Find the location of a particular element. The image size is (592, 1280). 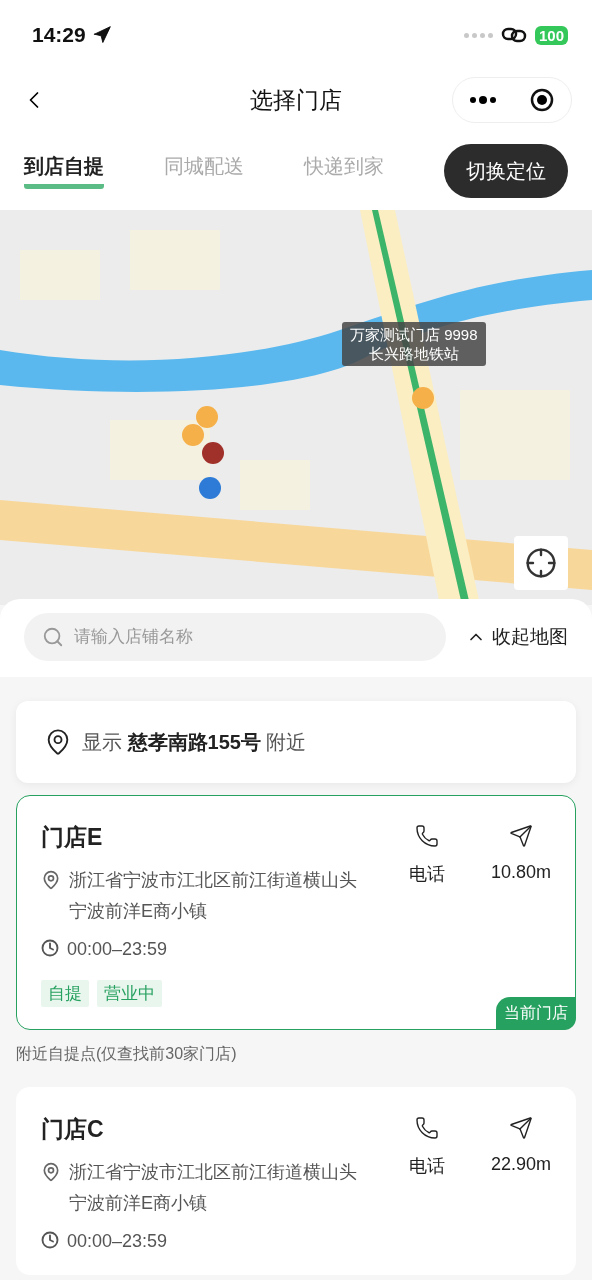

signal-icon is located at coordinates (478, 35).